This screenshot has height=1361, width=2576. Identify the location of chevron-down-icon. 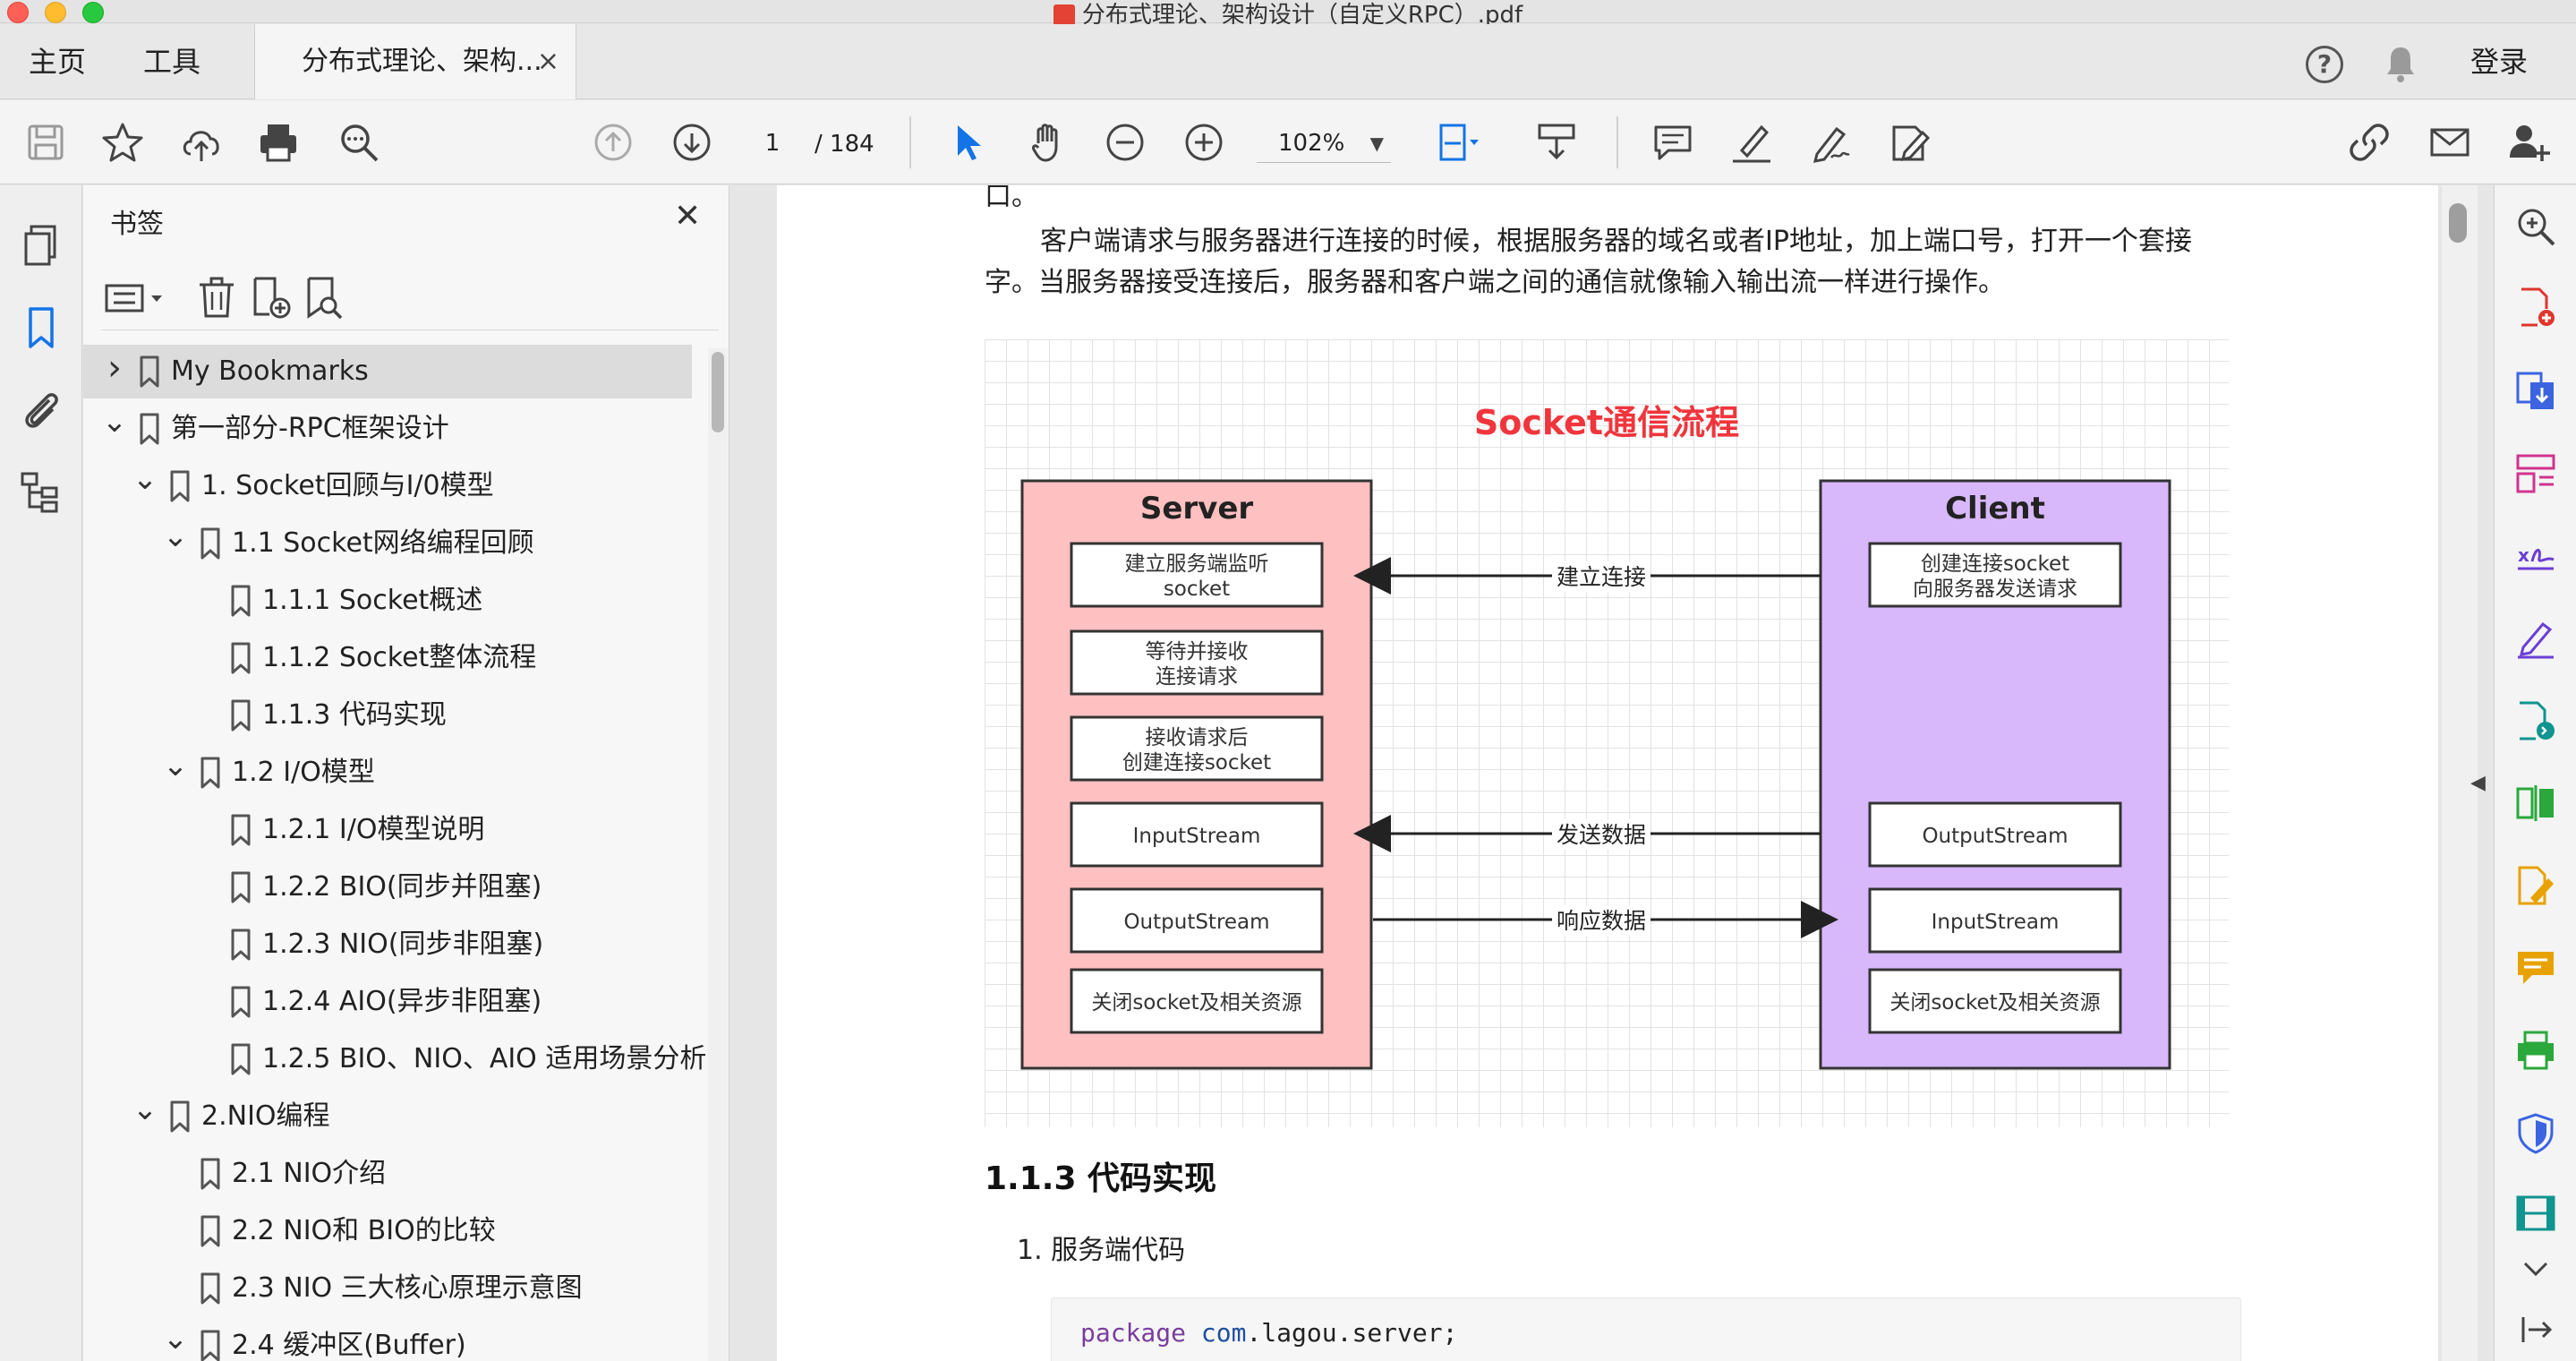
(2535, 1268).